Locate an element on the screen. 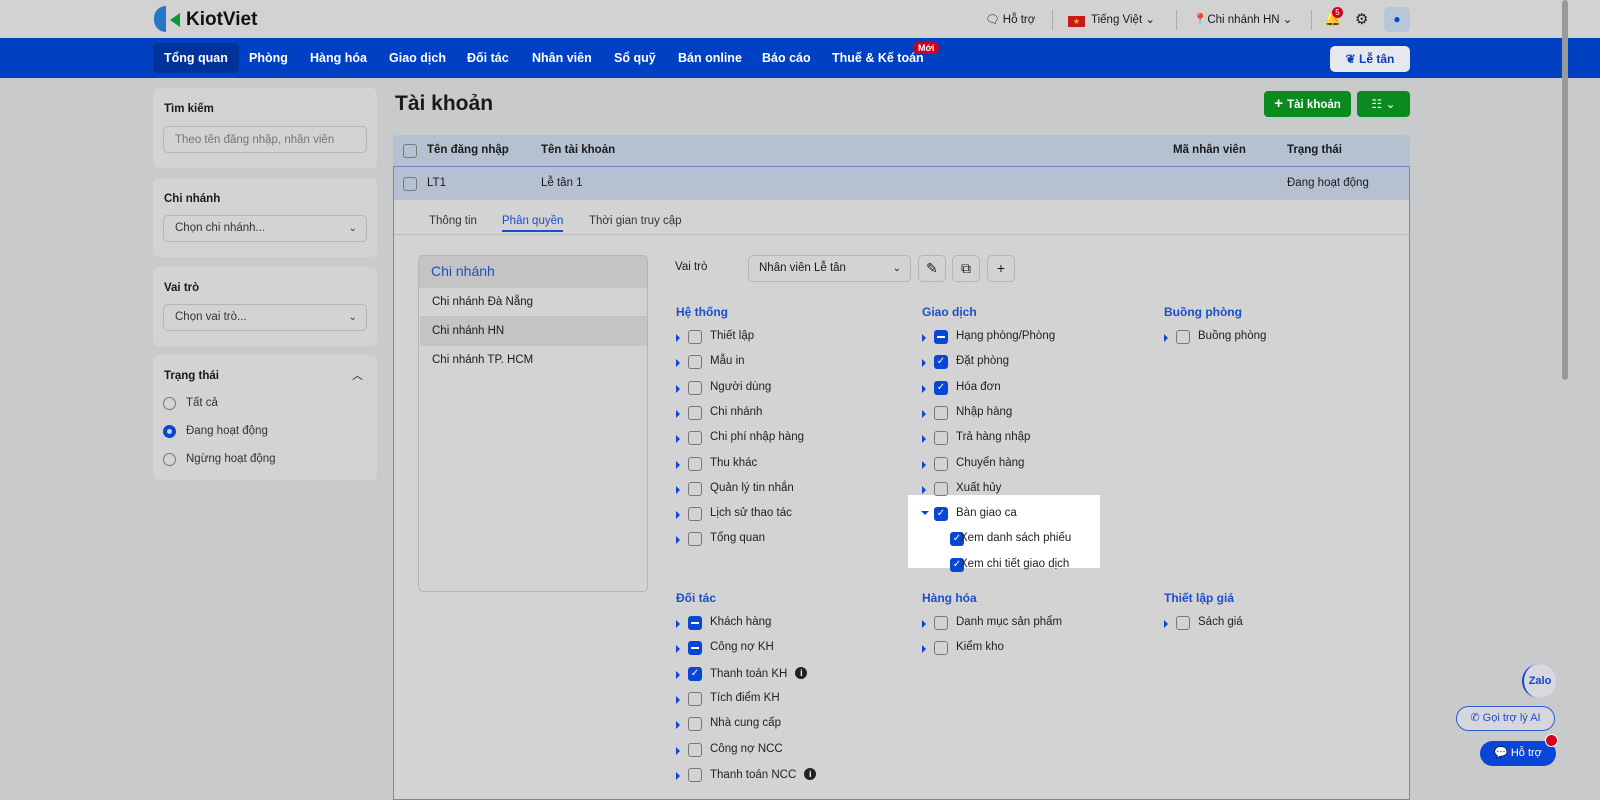 This screenshot has height=800, width=1600. add-account-button: + Tài khoản is located at coordinates (1307, 104).